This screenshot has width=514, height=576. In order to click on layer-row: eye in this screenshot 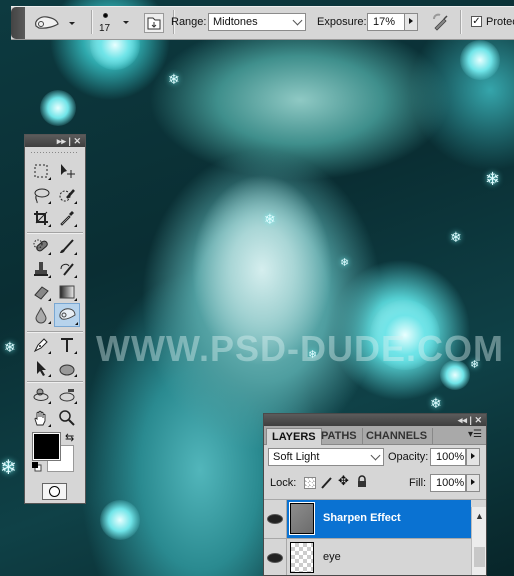, I will do `click(375, 556)`.